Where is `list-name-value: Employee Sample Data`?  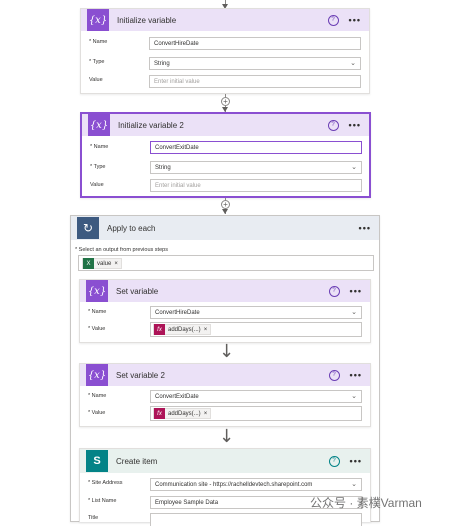 list-name-value: Employee Sample Data is located at coordinates (187, 503).